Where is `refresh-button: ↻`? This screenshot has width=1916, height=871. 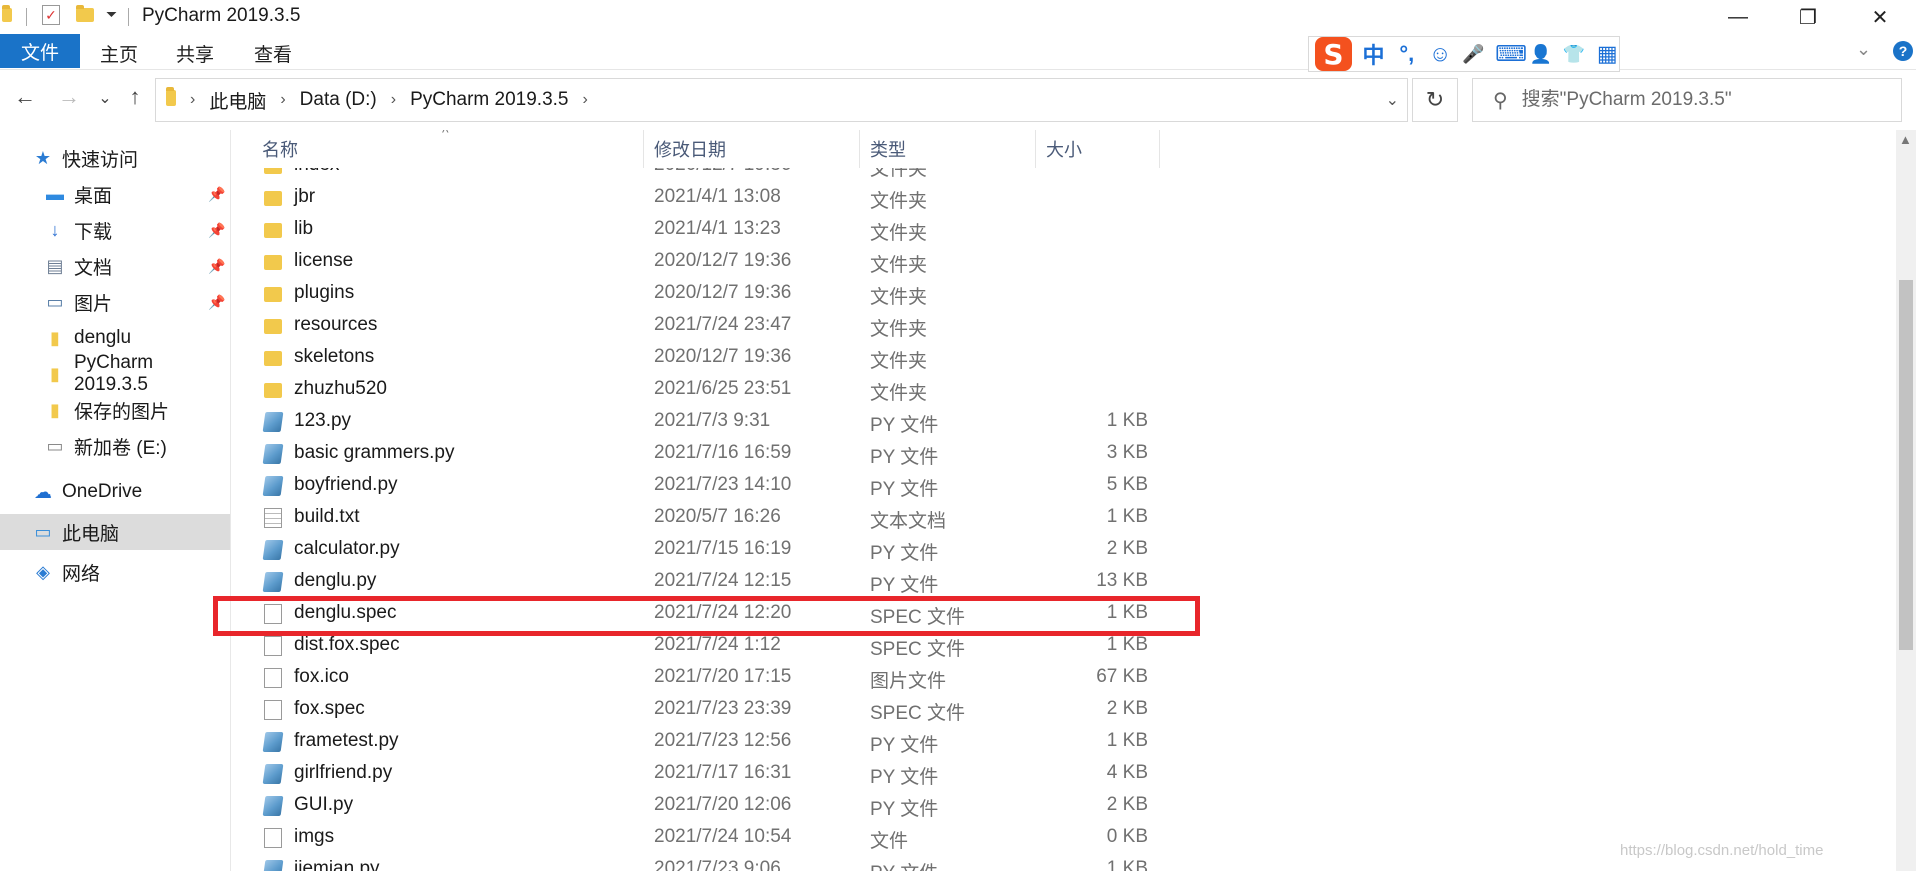 refresh-button: ↻ is located at coordinates (1435, 100).